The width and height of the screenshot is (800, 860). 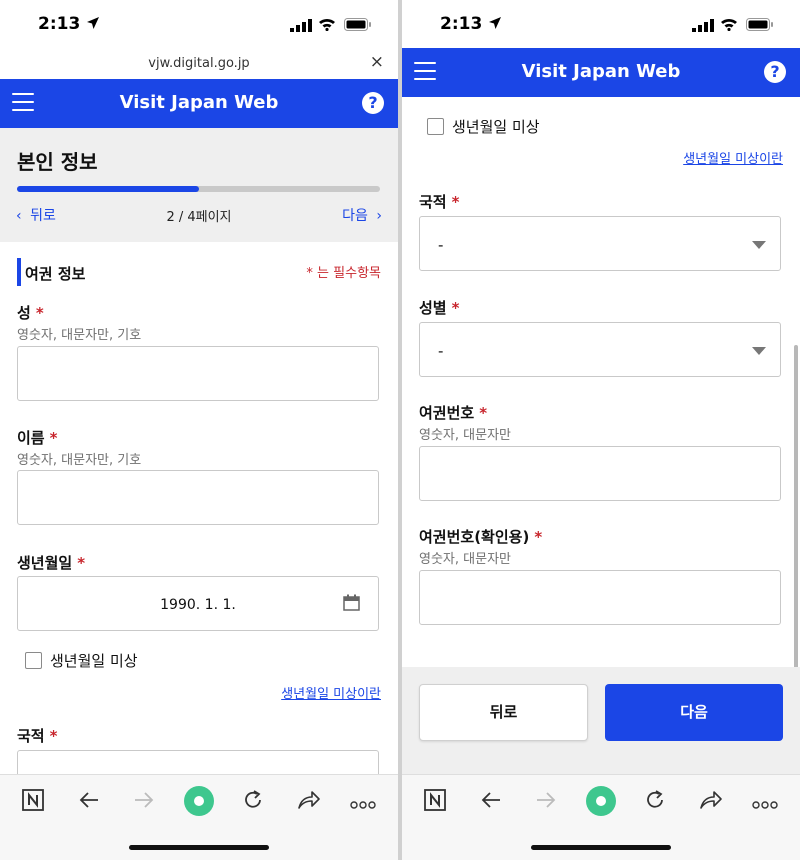 I want to click on next-link-label: 다음, so click(x=355, y=216).